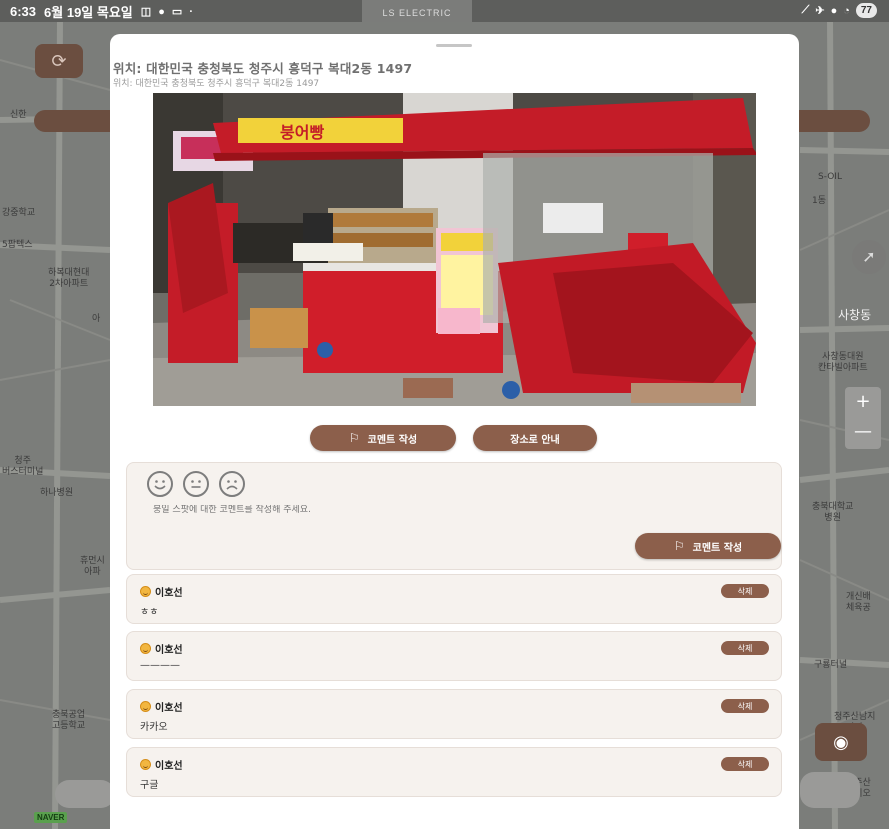  What do you see at coordinates (858, 602) in the screenshot?
I see `map-label: 개신배 체육공` at bounding box center [858, 602].